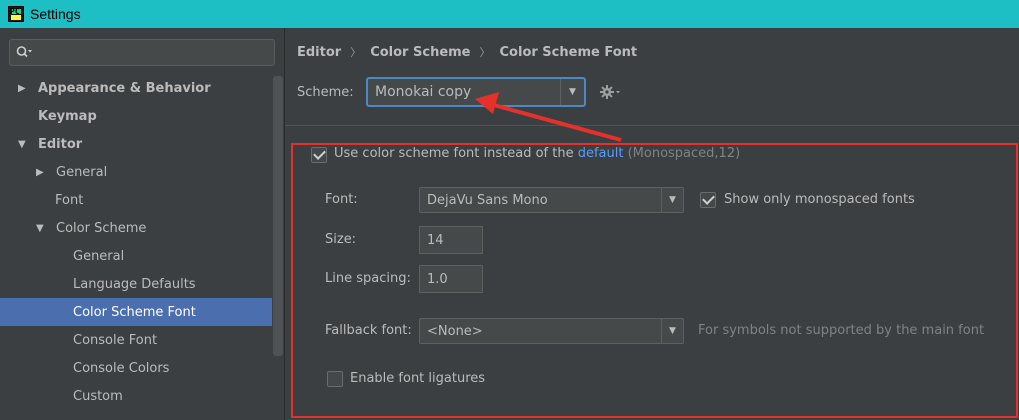  Describe the element at coordinates (420, 52) in the screenshot. I see `breadcrumb-color-scheme: Color Scheme` at that location.